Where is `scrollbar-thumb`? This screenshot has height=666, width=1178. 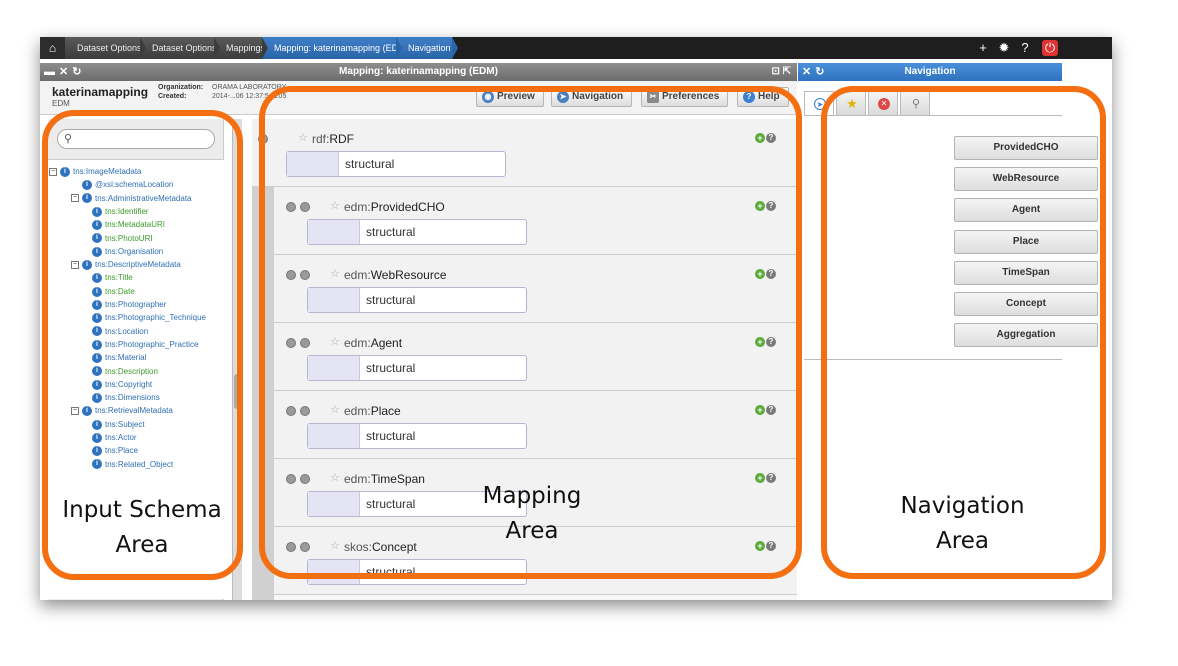 scrollbar-thumb is located at coordinates (237, 391).